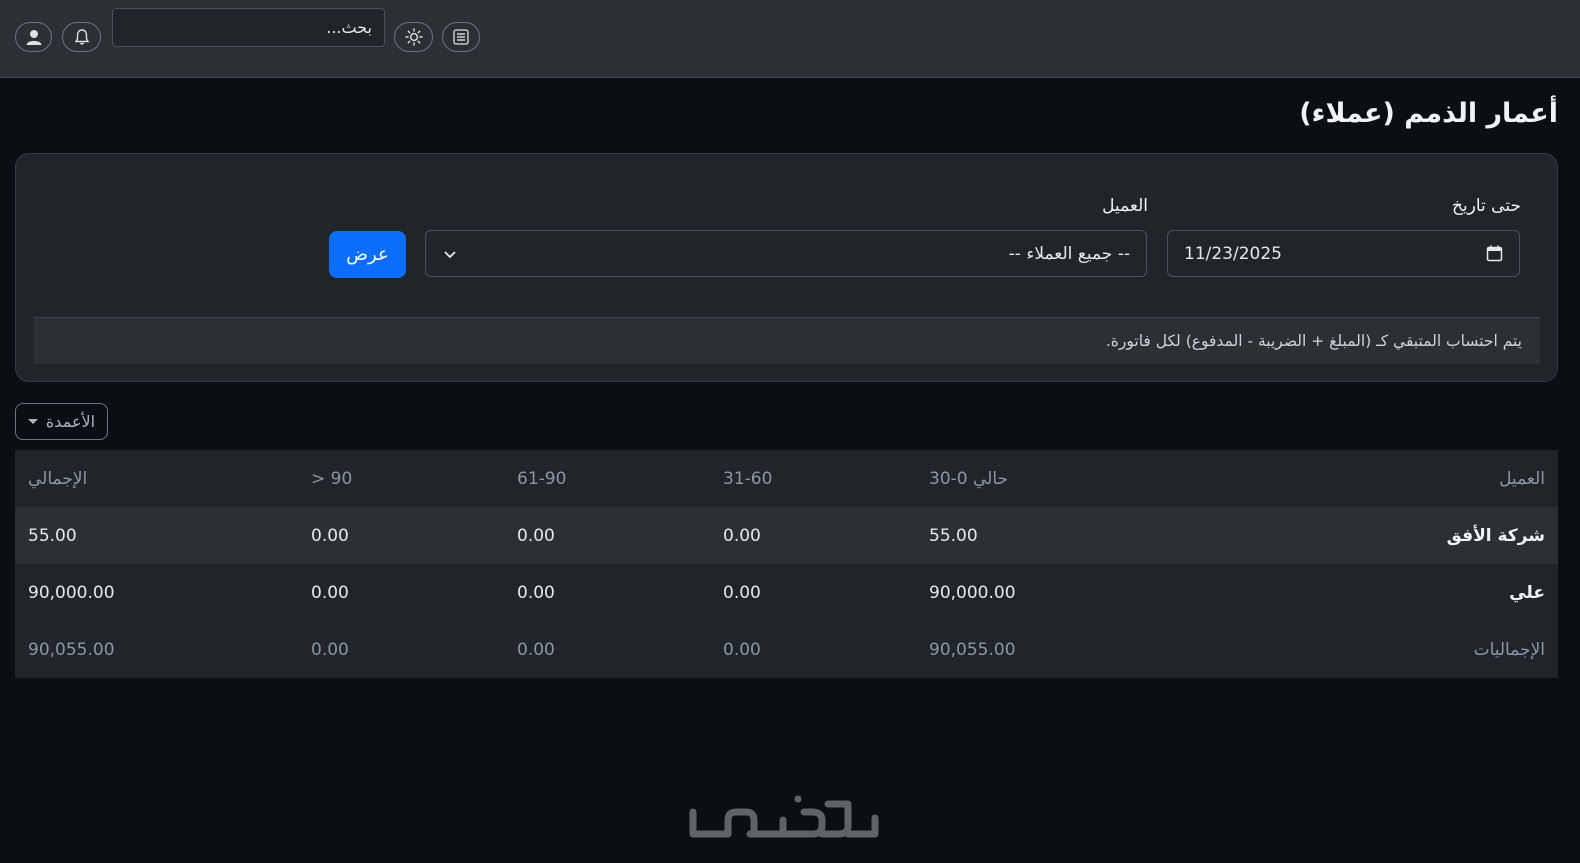 This screenshot has height=863, width=1580. Describe the element at coordinates (1125, 206) in the screenshot. I see `customer-label: العميل` at that location.